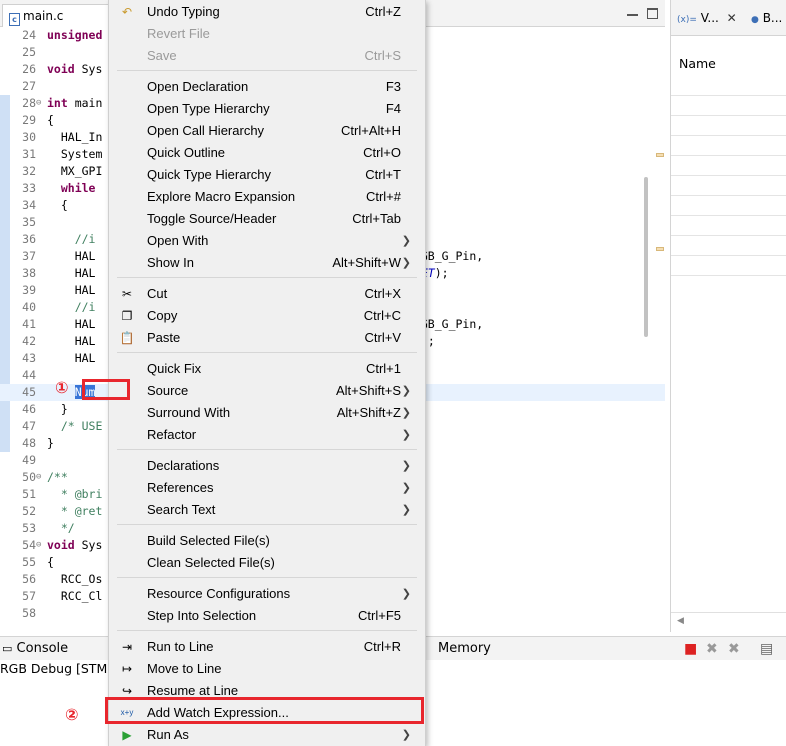  I want to click on menu-item-label: Open Type Hierarchy, so click(208, 108).